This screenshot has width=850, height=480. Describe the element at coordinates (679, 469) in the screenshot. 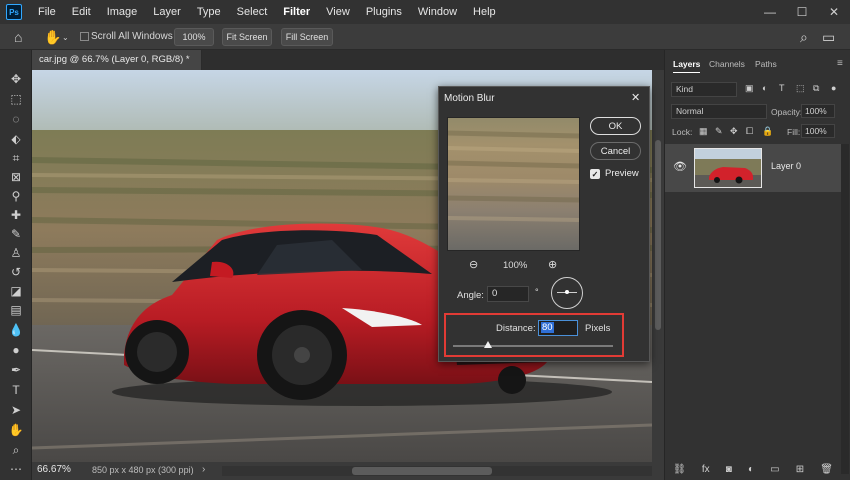

I see `link-layers-icon: ⛓` at that location.